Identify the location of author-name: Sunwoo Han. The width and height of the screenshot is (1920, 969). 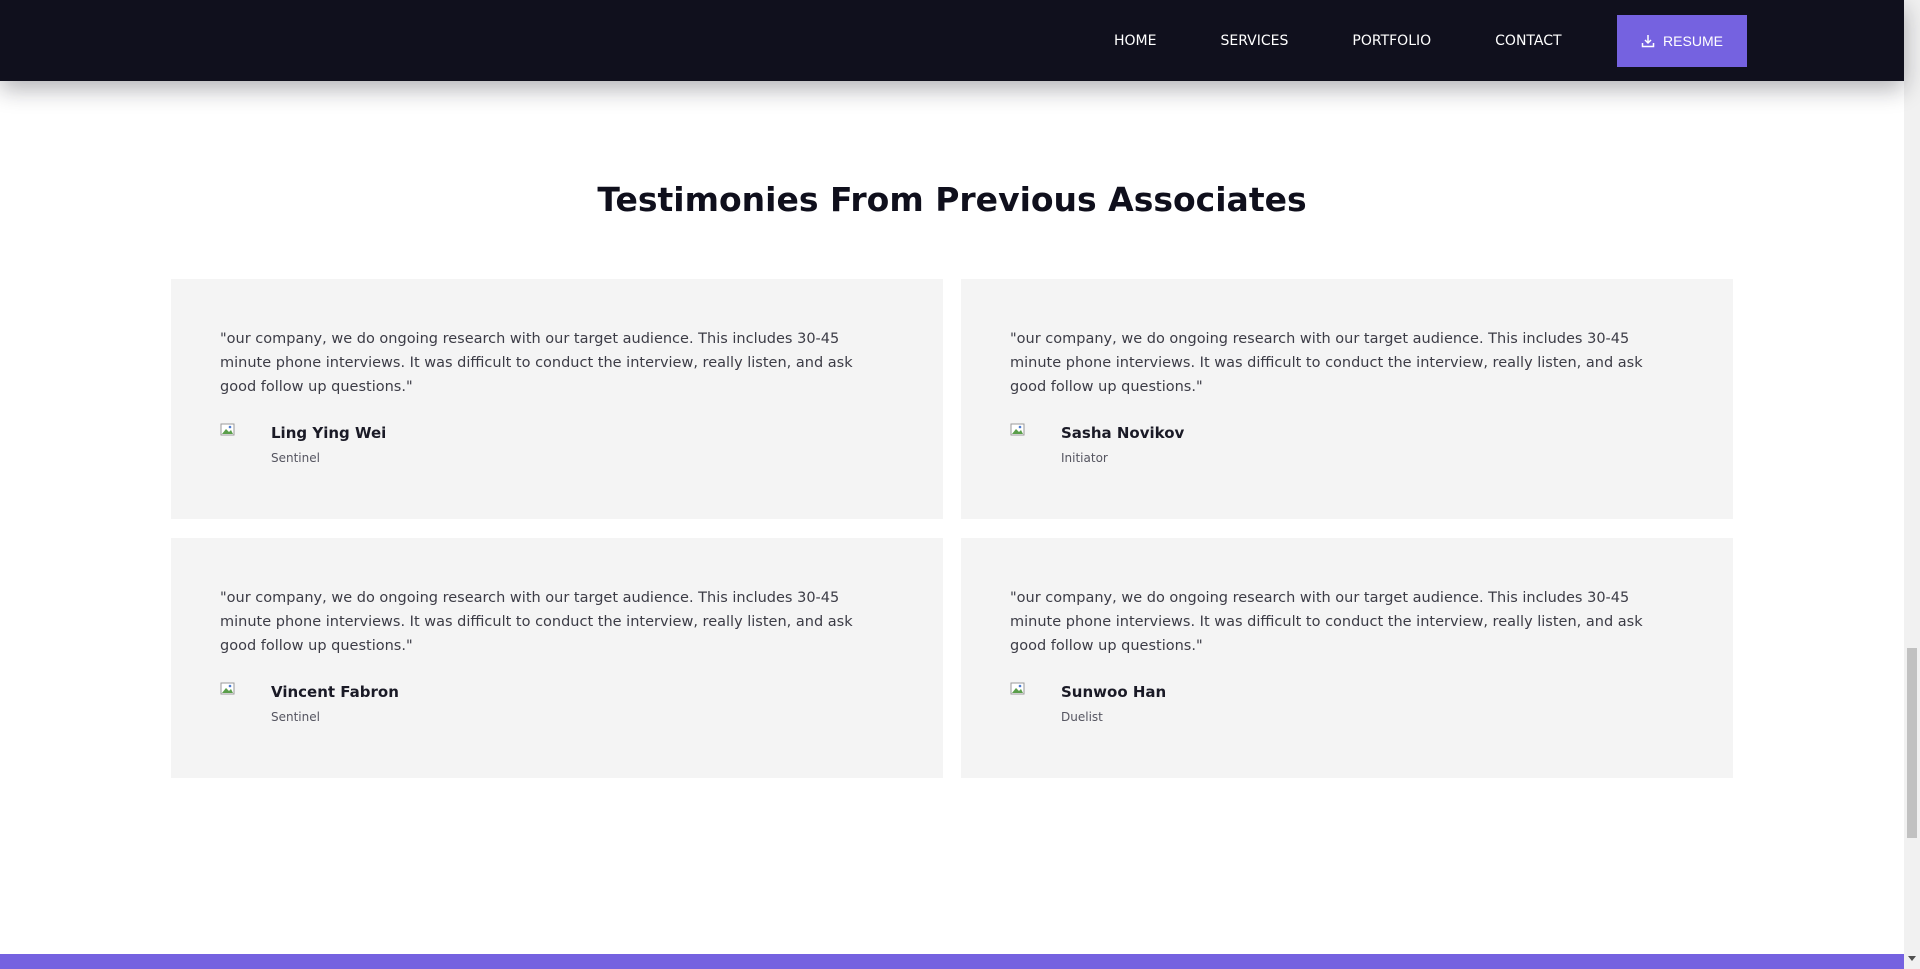
(1114, 692).